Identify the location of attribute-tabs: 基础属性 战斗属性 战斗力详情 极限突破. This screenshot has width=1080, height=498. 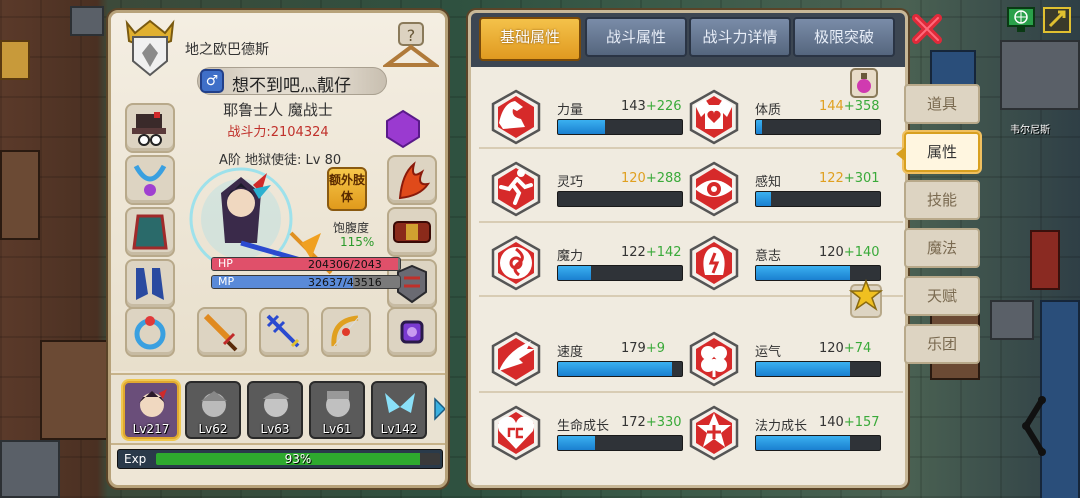
(688, 40).